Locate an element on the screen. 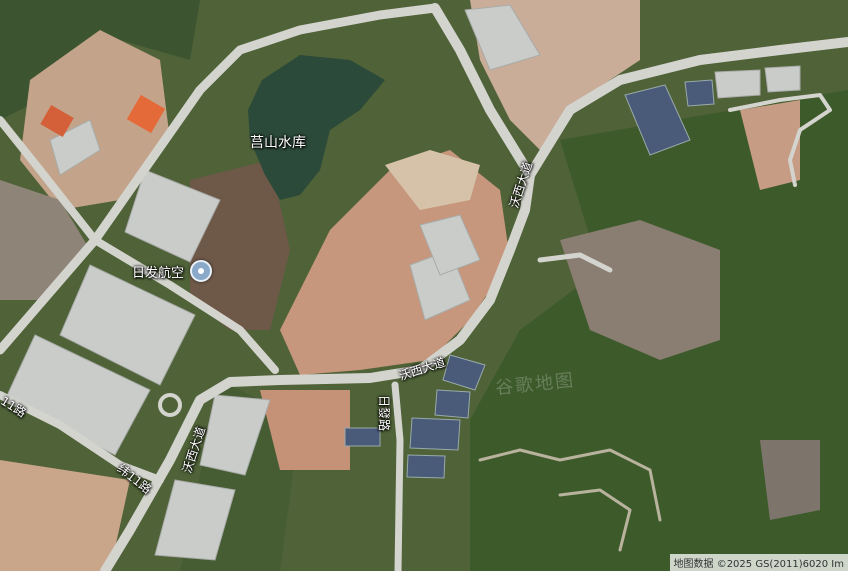 The image size is (848, 571). map-attribution: 地图数据 ©2025 GS(2011)6020 Im is located at coordinates (758, 562).